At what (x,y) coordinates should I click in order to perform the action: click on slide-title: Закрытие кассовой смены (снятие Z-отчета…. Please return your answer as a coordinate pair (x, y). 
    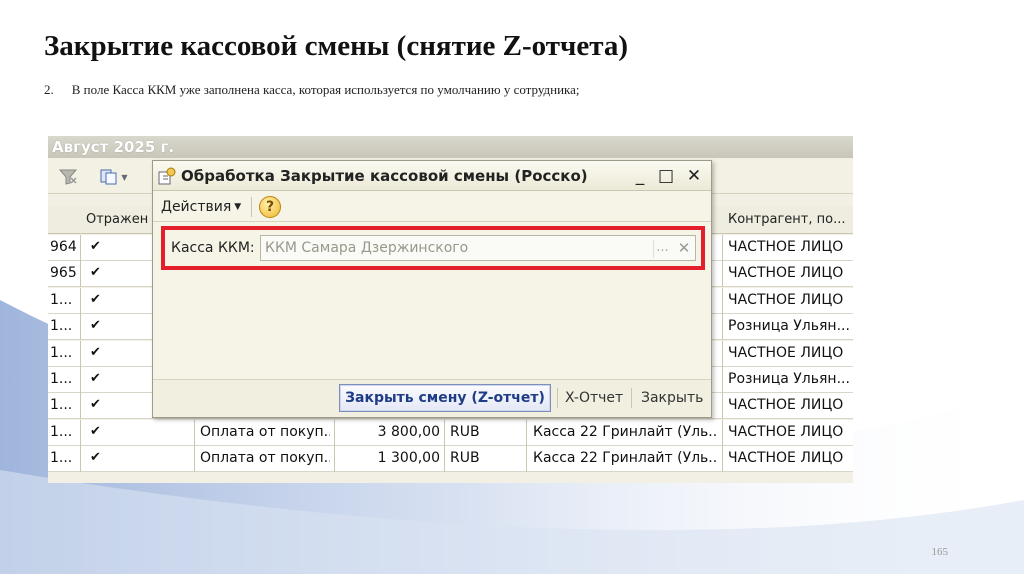
    Looking at the image, I should click on (336, 46).